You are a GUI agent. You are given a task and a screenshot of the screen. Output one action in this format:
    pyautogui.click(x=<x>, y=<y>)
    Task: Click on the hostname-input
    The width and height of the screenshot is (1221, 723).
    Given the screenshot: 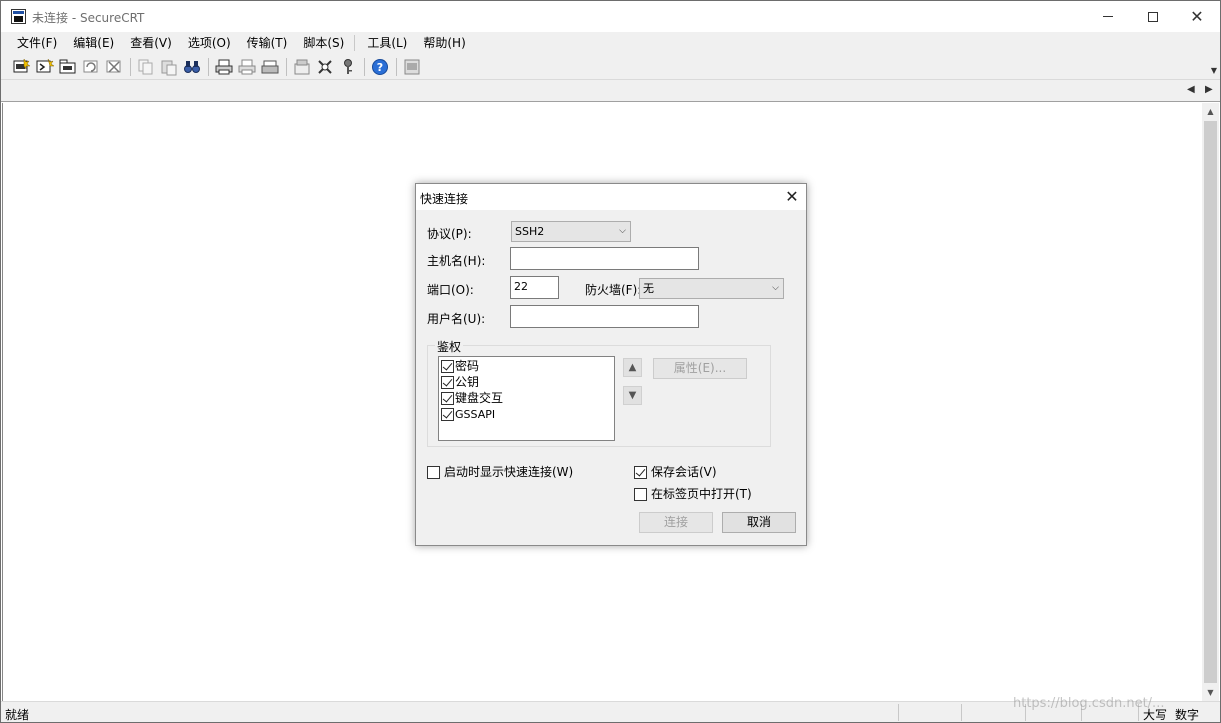 What is the action you would take?
    pyautogui.click(x=604, y=258)
    